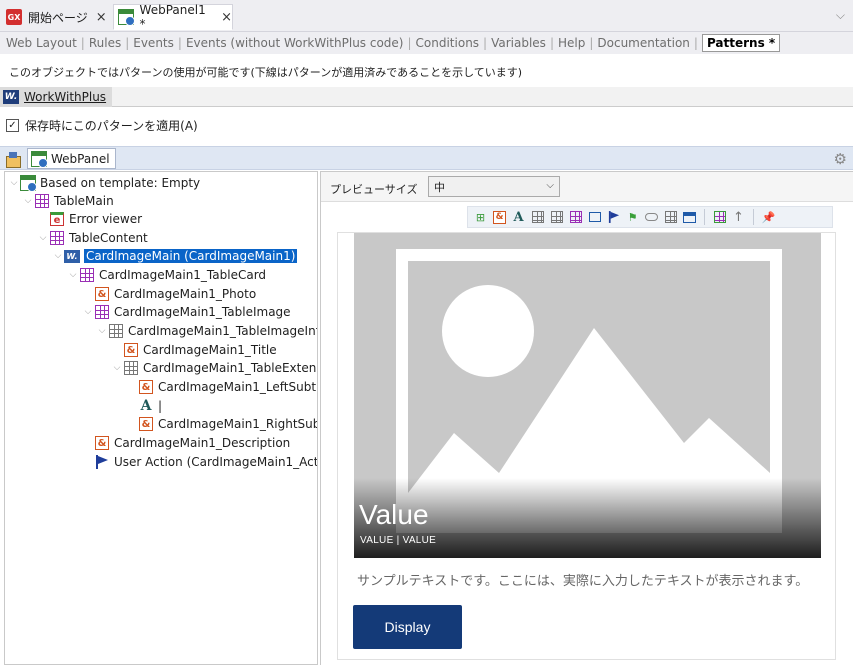  I want to click on tree-item: ⌵ TableContent, so click(92, 238).